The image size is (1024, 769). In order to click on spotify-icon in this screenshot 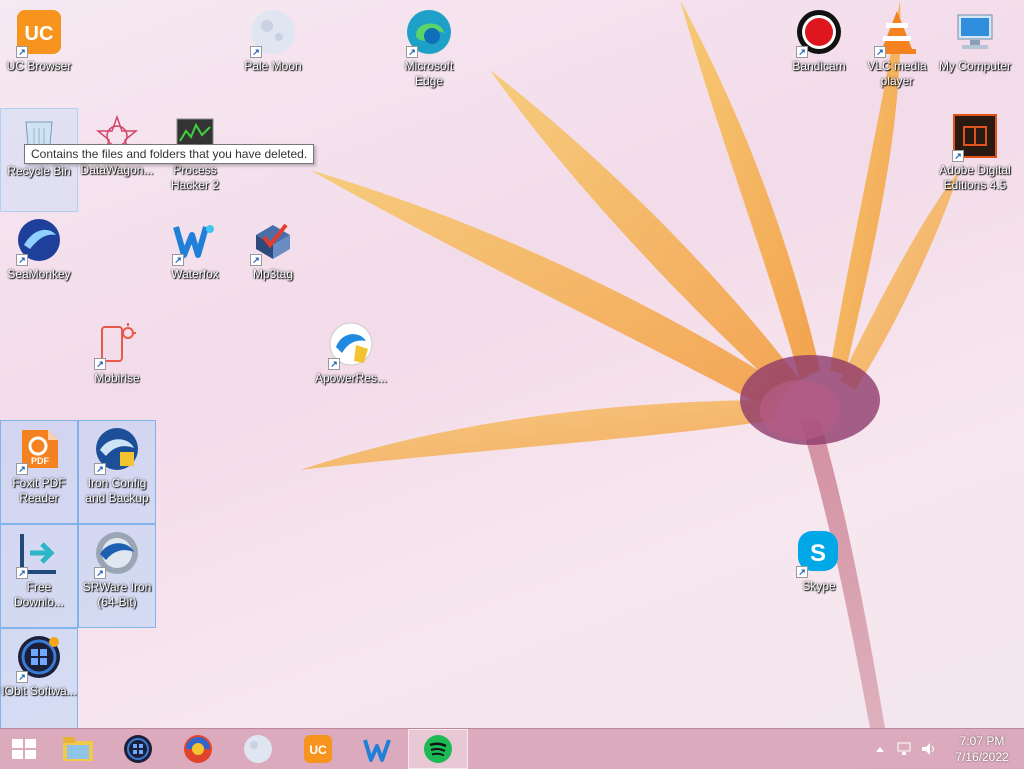, I will do `click(438, 749)`.